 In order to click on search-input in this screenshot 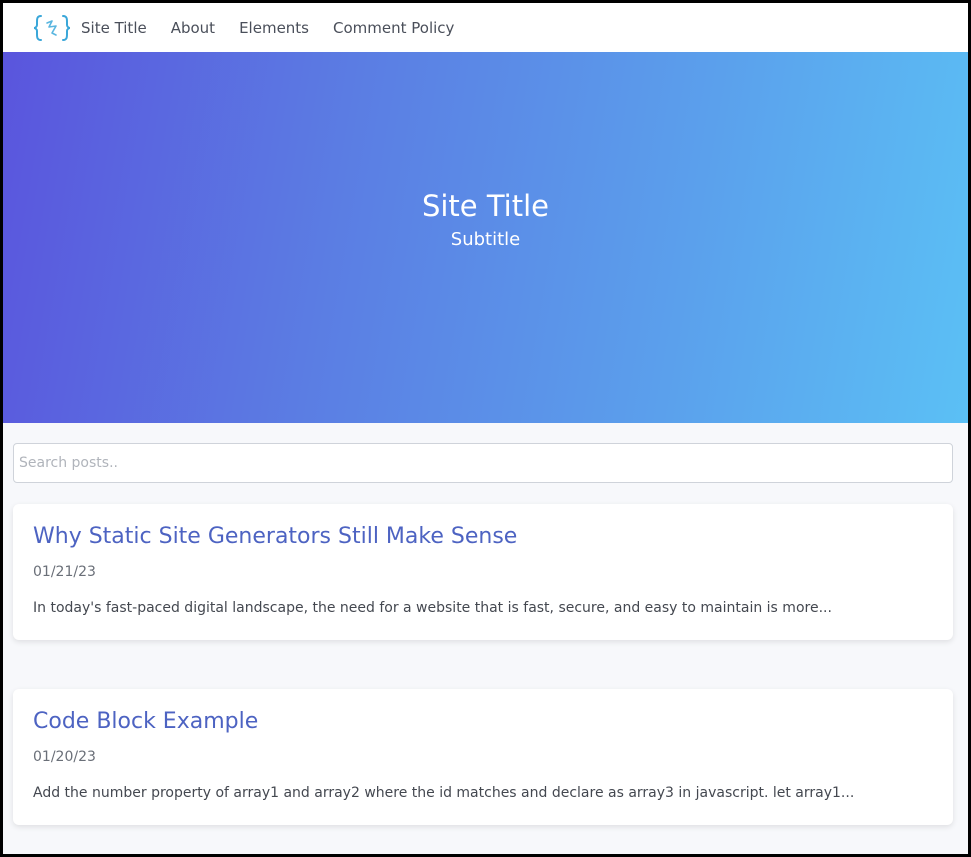, I will do `click(483, 463)`.